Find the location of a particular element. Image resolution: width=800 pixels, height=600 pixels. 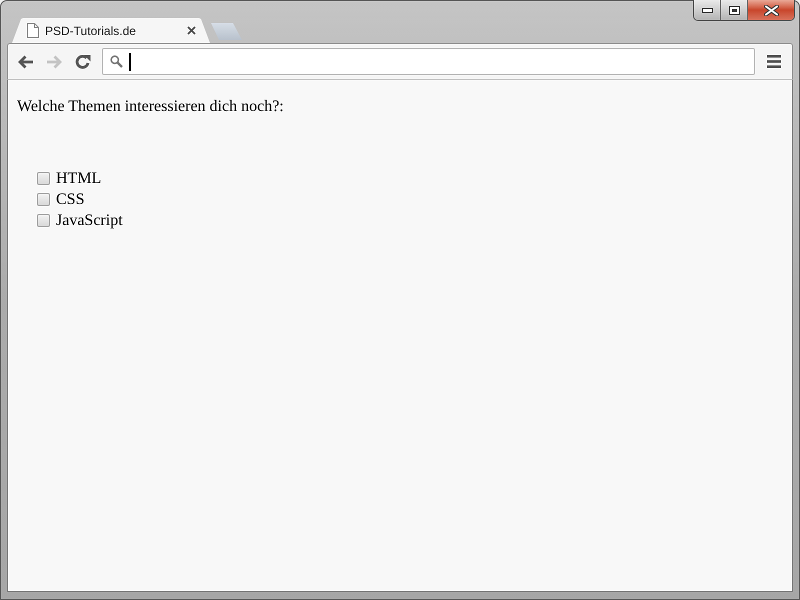

maximize-icon is located at coordinates (734, 10).